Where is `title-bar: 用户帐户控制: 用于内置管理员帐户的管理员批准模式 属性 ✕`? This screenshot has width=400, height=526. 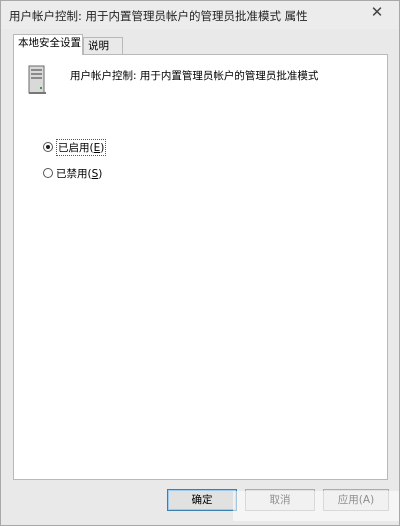 title-bar: 用户帐户控制: 用于内置管理员帐户的管理员批准模式 属性 ✕ is located at coordinates (200, 15).